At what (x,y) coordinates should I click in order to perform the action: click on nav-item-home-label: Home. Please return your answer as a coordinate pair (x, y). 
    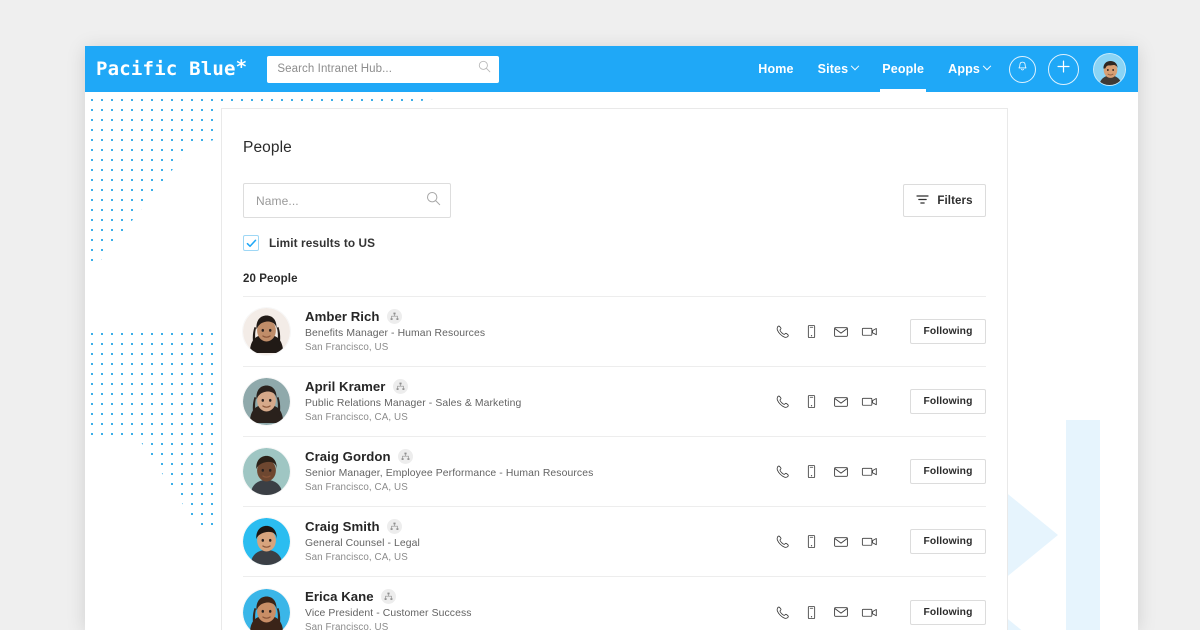
    Looking at the image, I should click on (776, 69).